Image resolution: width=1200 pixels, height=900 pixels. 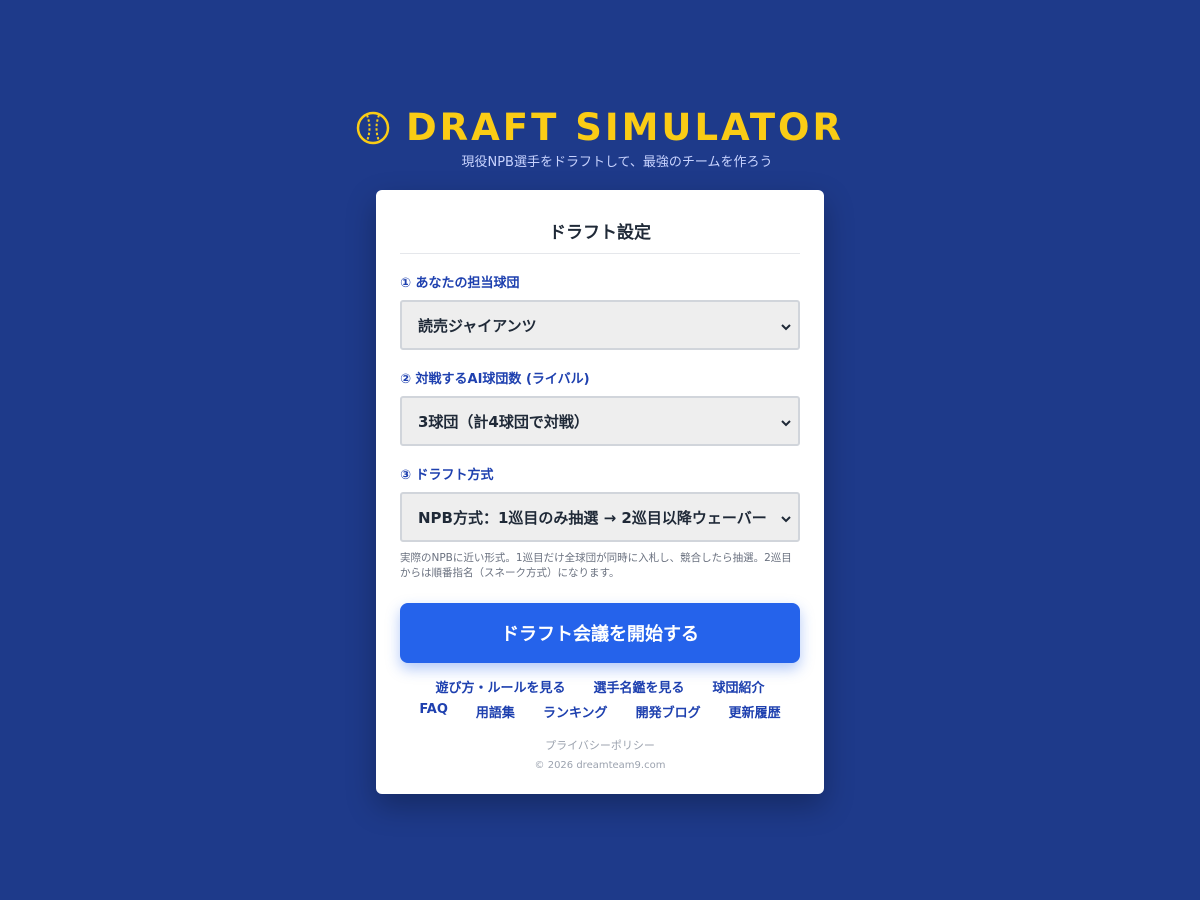 I want to click on format-select-value: NPB方式：1巡目のみ抽選 → 2巡目以降ウェーバー, so click(x=592, y=517).